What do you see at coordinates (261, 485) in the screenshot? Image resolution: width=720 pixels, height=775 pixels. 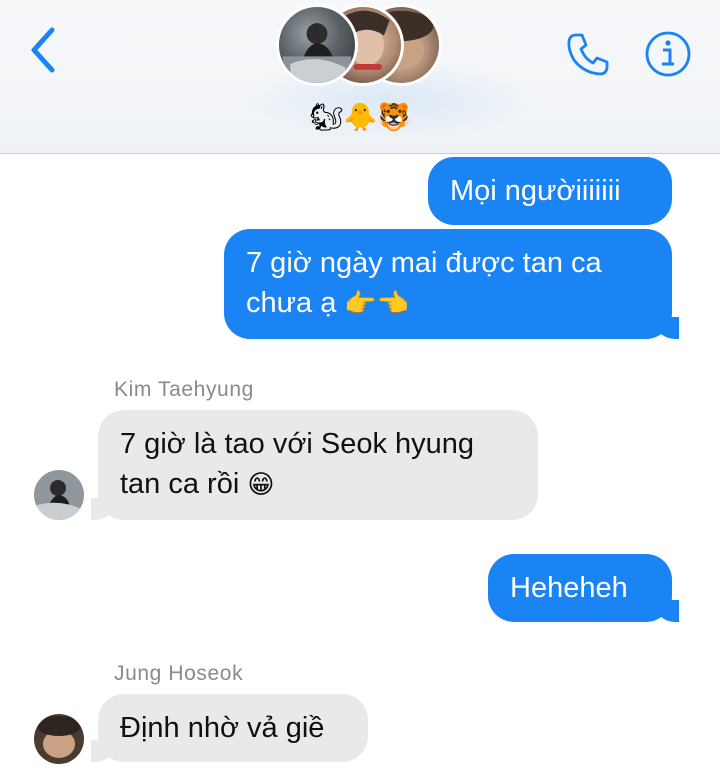 I see `emoji: 😁` at bounding box center [261, 485].